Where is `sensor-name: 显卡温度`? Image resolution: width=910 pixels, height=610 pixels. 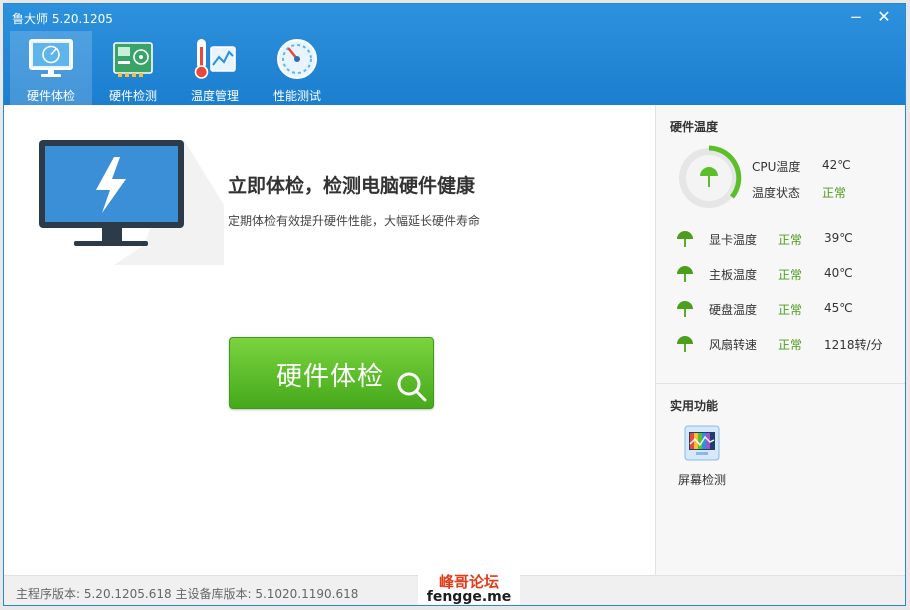
sensor-name: 显卡温度 is located at coordinates (733, 240).